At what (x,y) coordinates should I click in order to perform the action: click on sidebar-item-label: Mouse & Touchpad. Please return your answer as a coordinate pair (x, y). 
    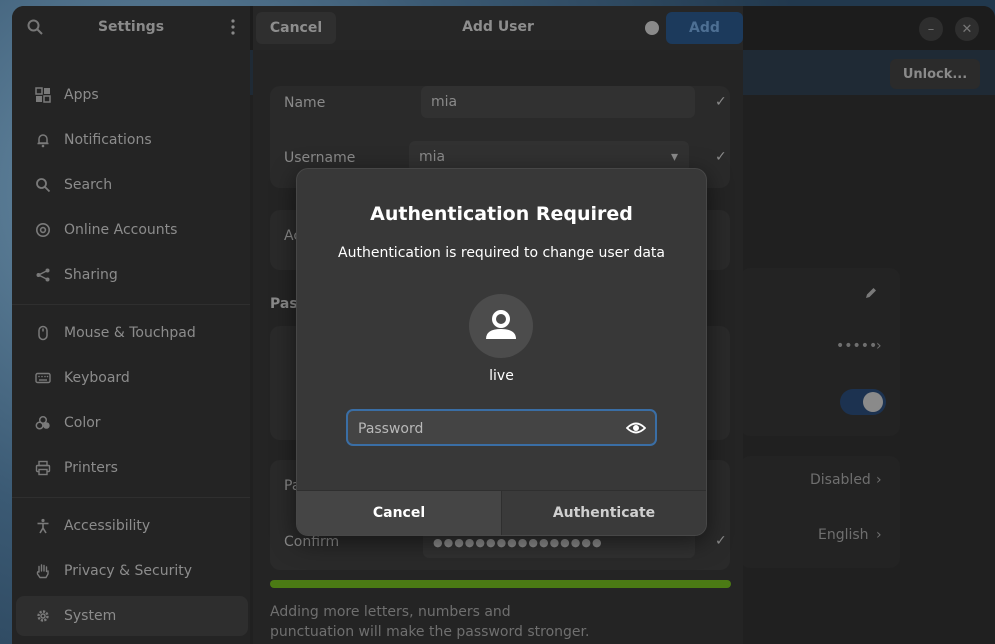
    Looking at the image, I should click on (130, 333).